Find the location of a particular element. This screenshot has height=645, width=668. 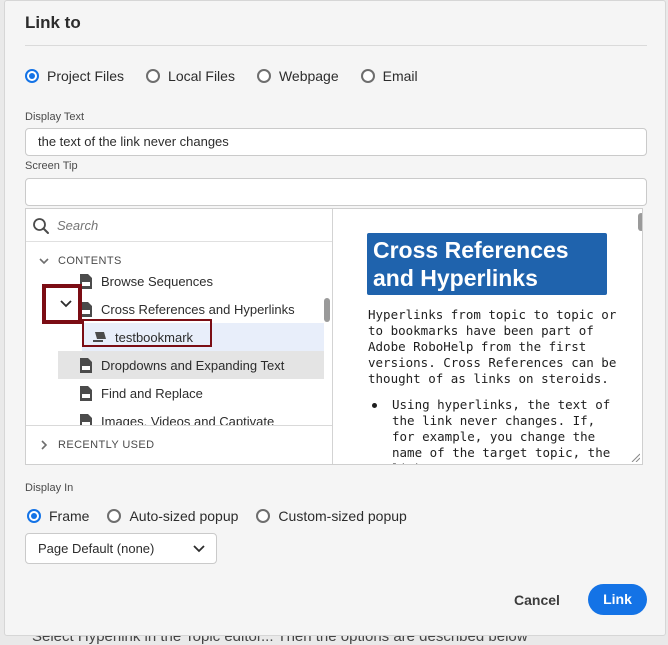

radio-frame: Frame is located at coordinates (58, 516).